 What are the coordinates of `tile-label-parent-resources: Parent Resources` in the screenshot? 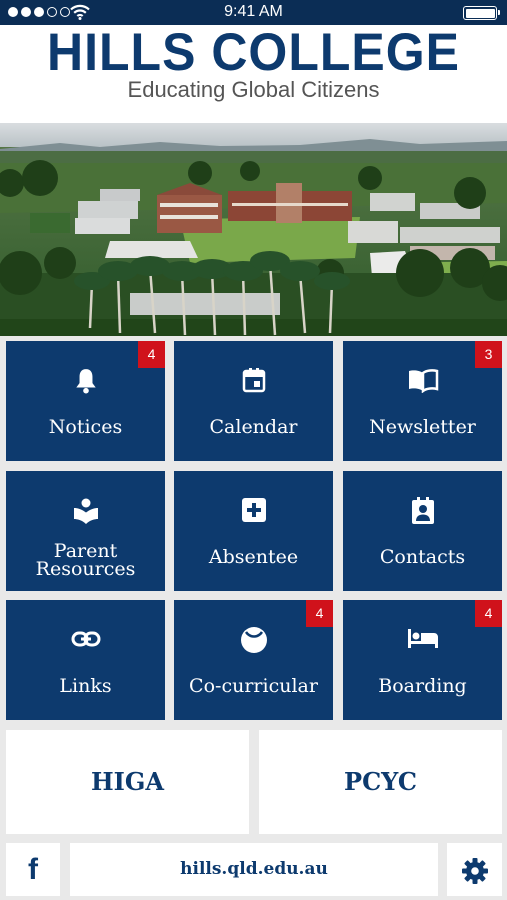 It's located at (85, 561).